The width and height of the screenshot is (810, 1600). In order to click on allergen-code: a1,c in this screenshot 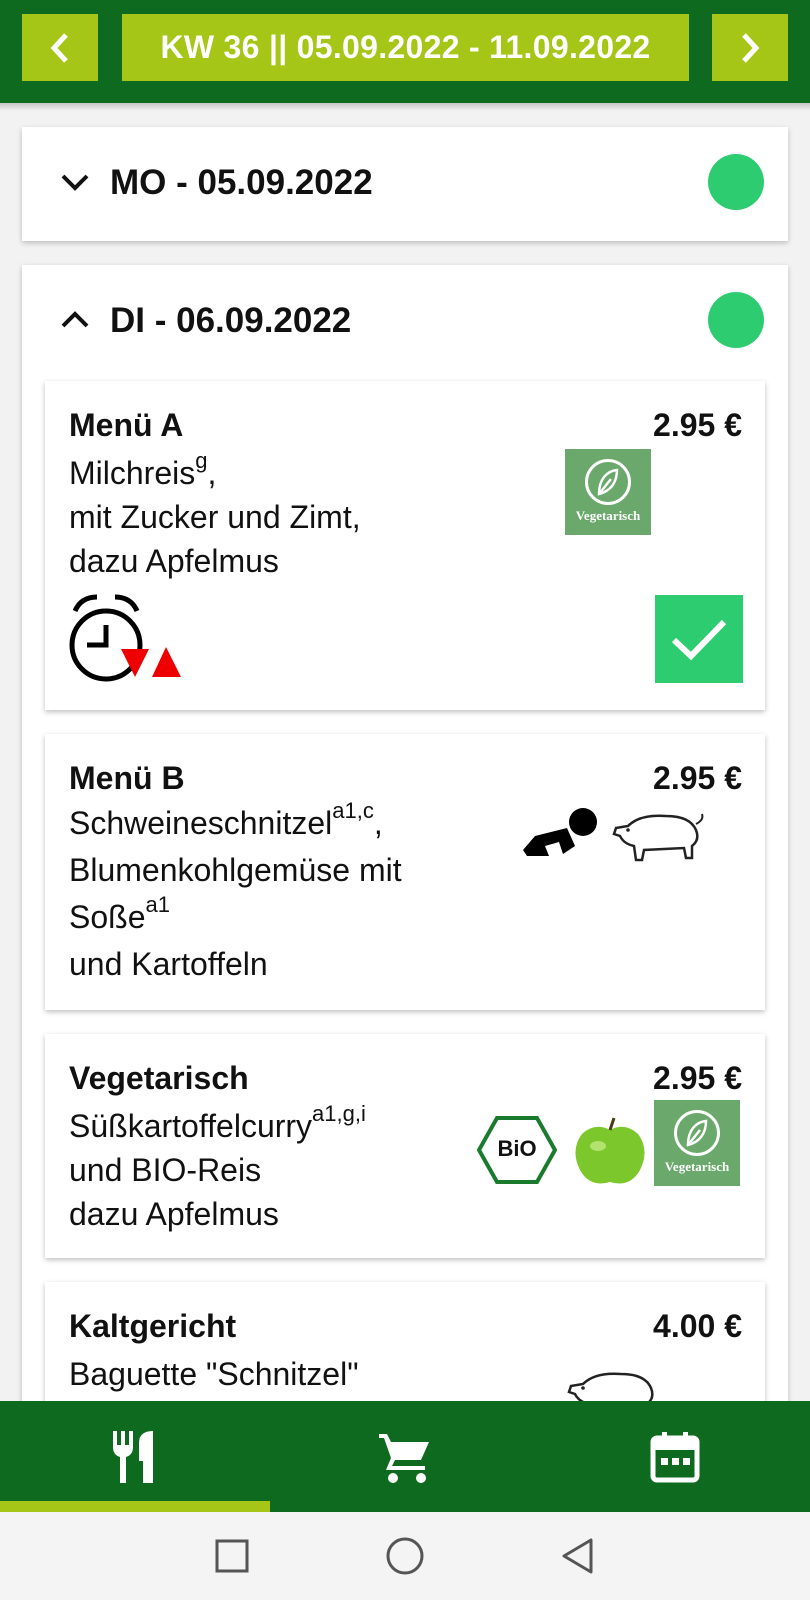, I will do `click(353, 811)`.